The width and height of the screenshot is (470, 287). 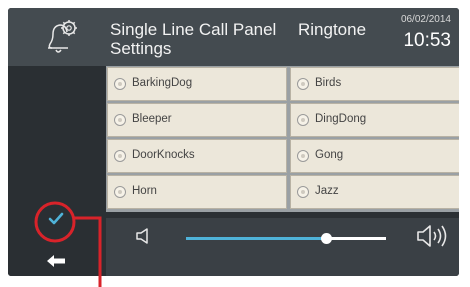 What do you see at coordinates (329, 155) in the screenshot?
I see `ringtone-label: Gong` at bounding box center [329, 155].